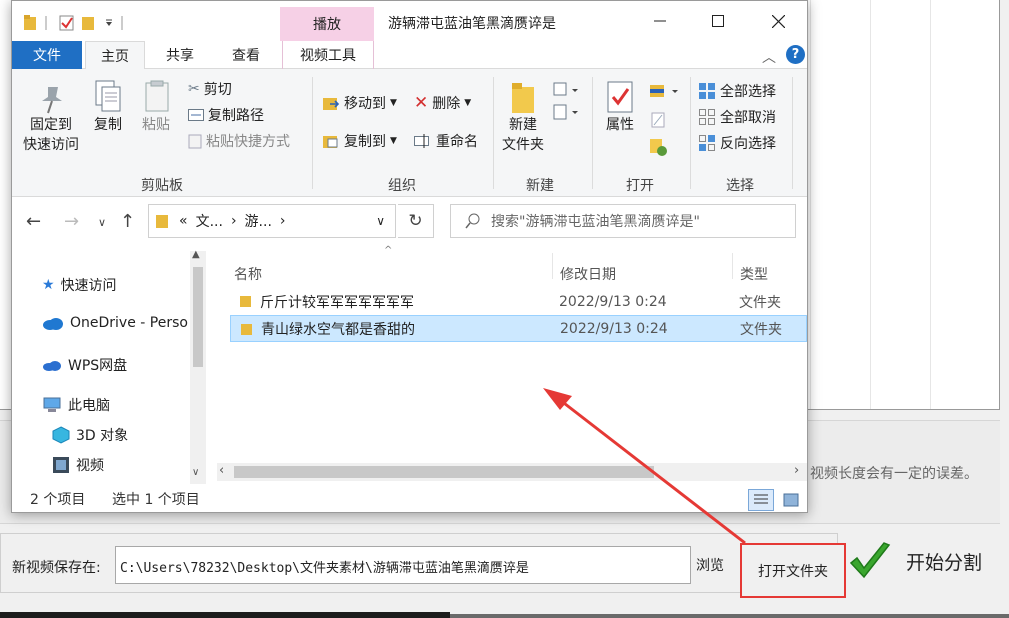 This screenshot has width=1009, height=618. Describe the element at coordinates (795, 54) in the screenshot. I see `help-icon: ?` at that location.